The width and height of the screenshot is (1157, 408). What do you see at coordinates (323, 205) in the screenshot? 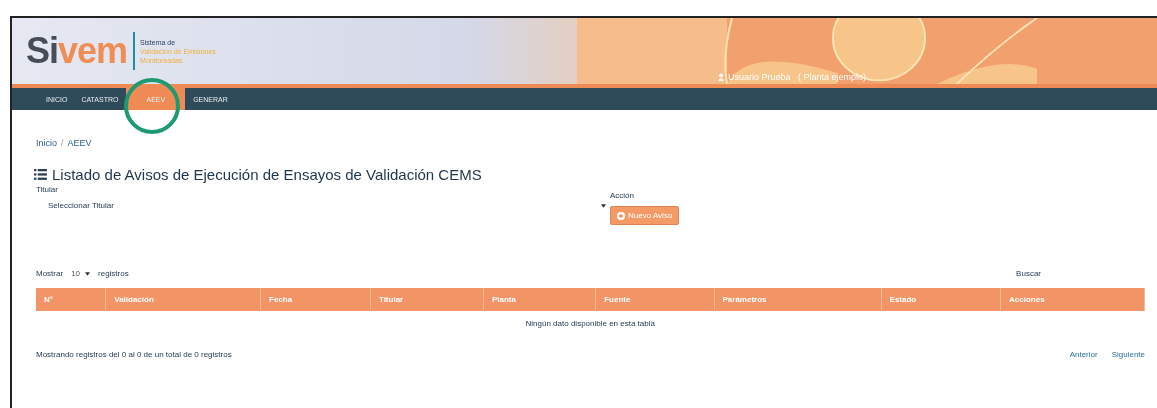
I see `titular-select: Seleccionar Titular` at bounding box center [323, 205].